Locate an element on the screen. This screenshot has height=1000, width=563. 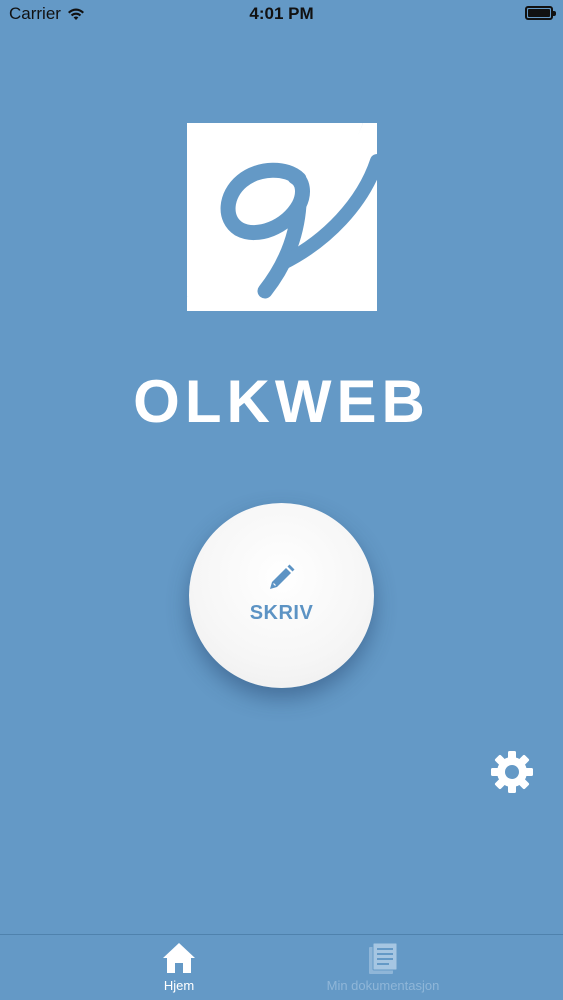
pencil-icon is located at coordinates (282, 576).